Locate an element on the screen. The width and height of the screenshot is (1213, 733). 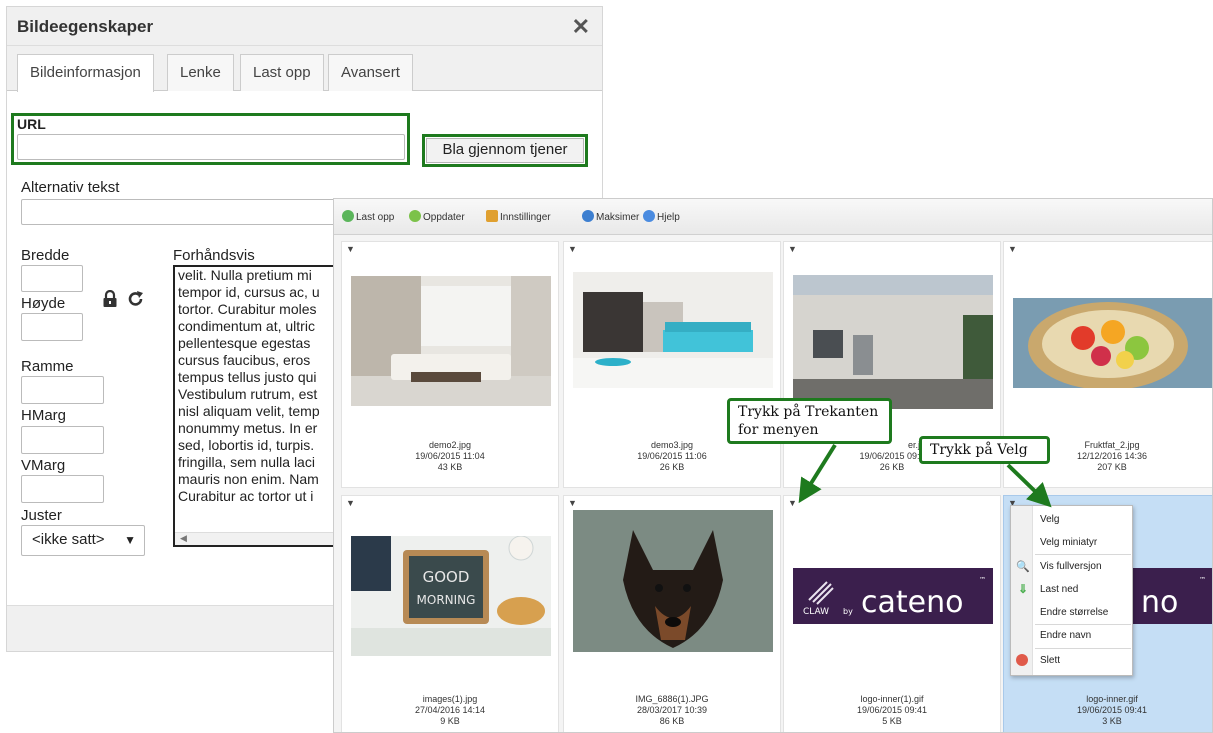
preview-line: fringilla, sem nulla laci is located at coordinates (246, 462).